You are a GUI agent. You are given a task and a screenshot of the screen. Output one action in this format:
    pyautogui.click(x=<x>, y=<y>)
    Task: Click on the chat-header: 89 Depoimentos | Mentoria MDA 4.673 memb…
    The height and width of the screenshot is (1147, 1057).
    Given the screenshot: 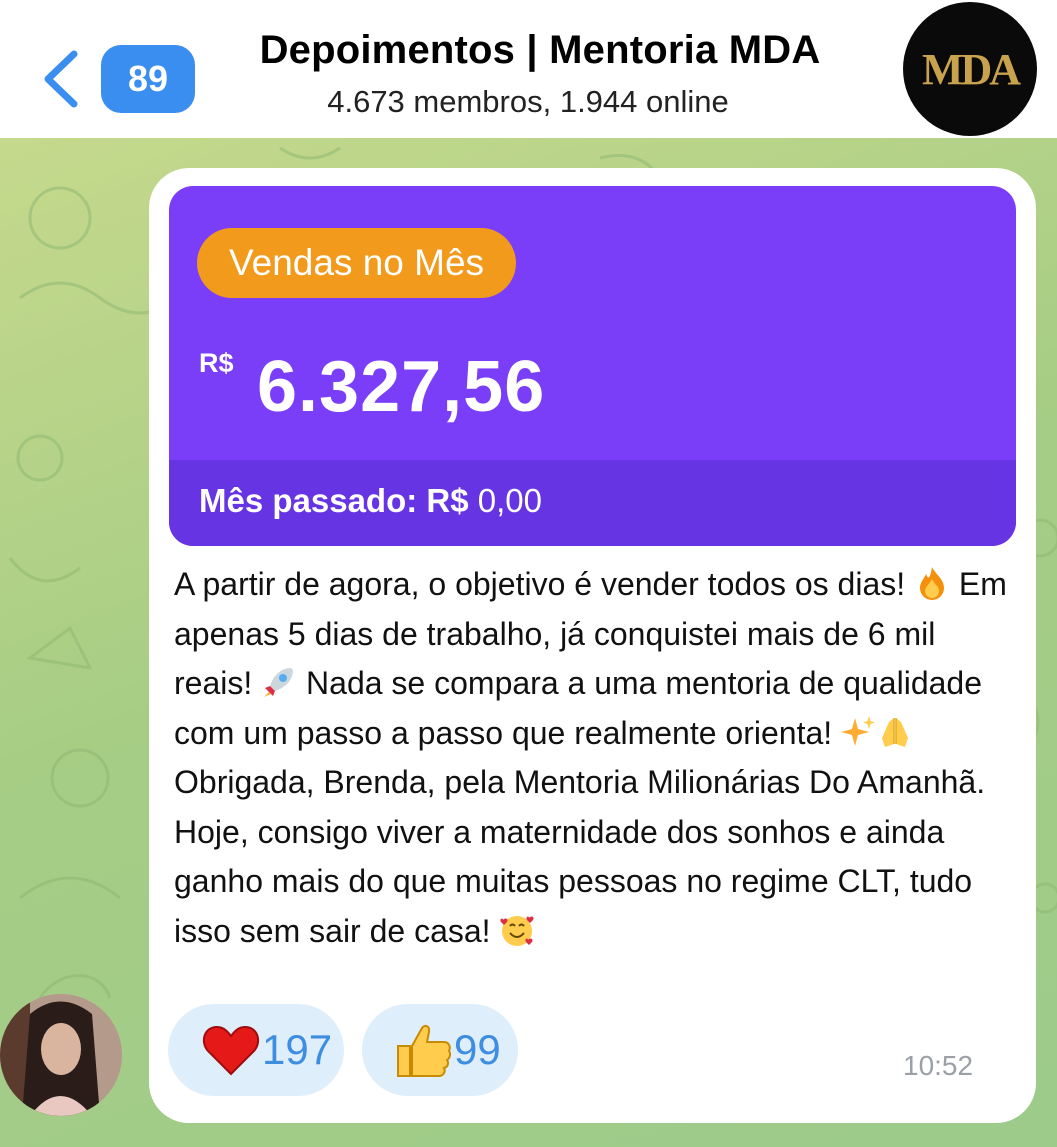 What is the action you would take?
    pyautogui.click(x=528, y=69)
    